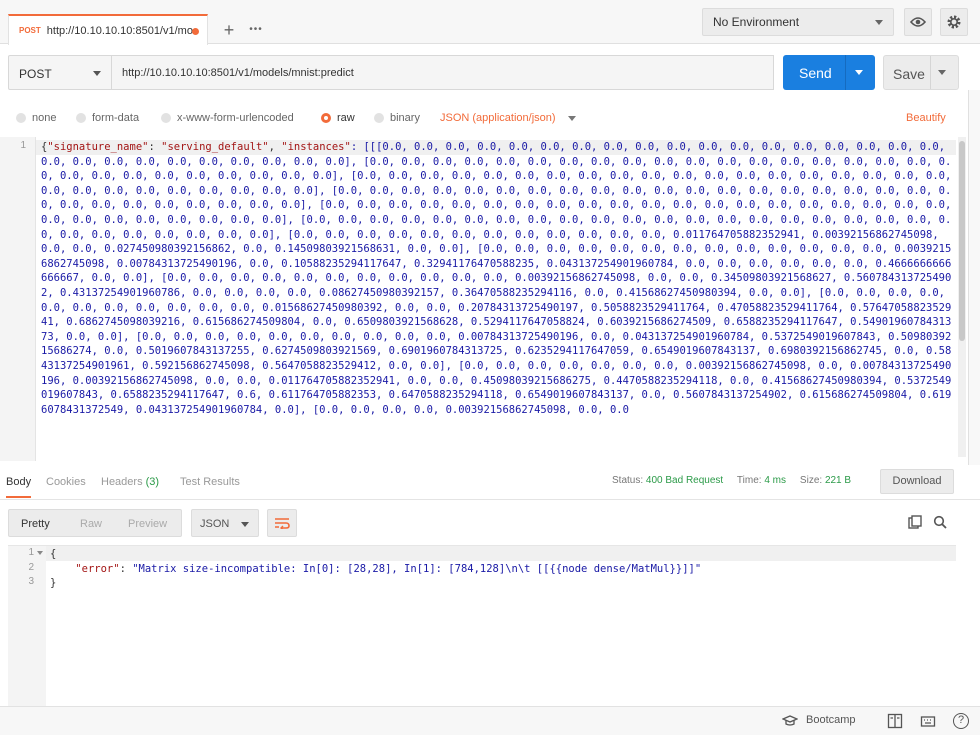 This screenshot has height=735, width=980. I want to click on environment-settings-button, so click(954, 22).